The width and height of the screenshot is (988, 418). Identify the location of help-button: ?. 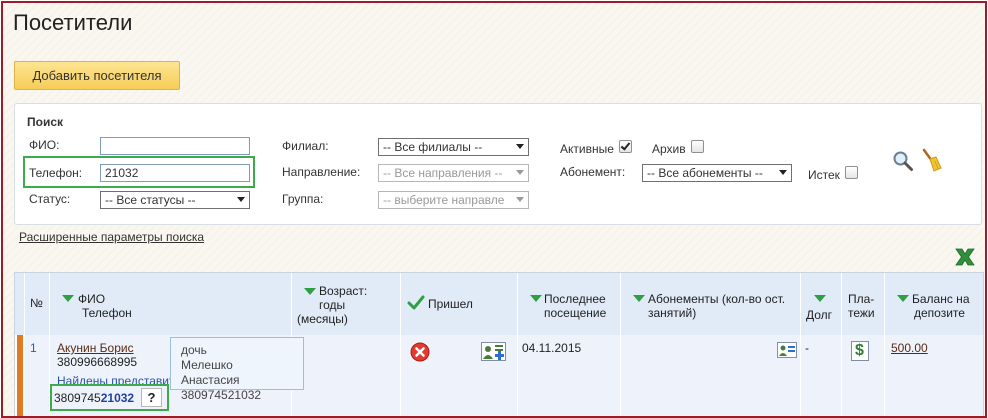
(151, 397).